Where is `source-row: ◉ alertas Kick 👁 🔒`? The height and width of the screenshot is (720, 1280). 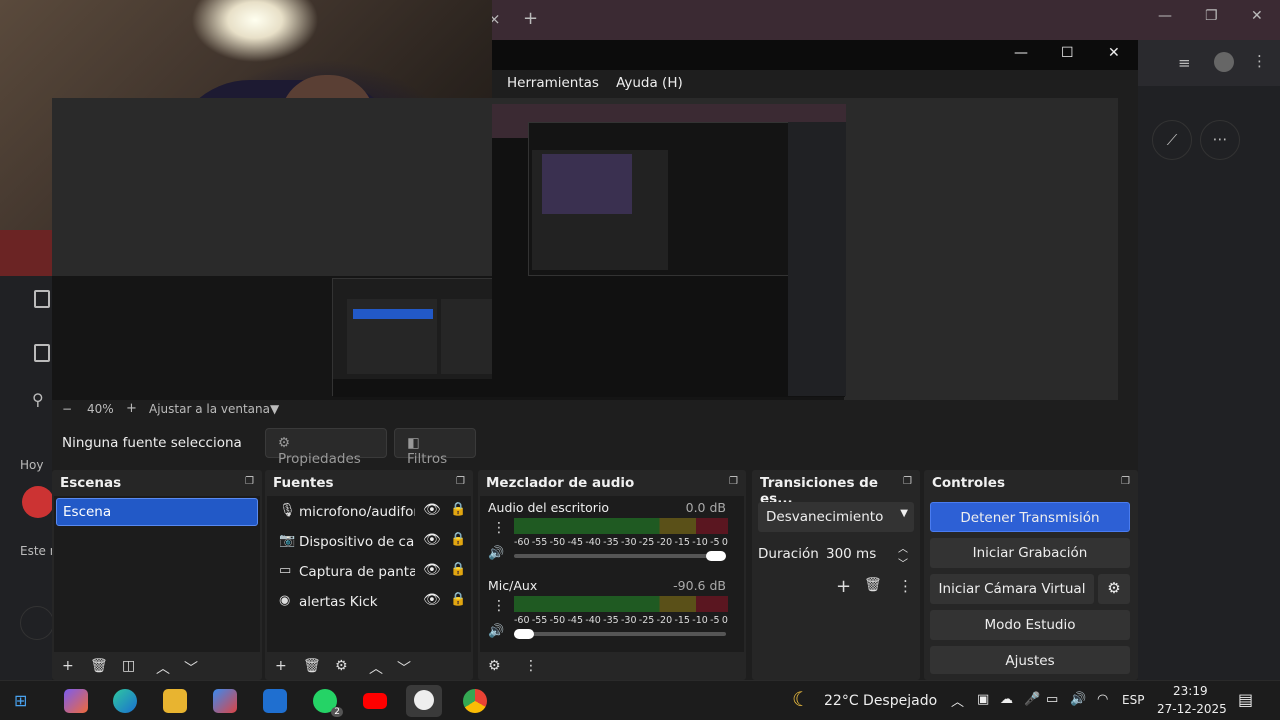
source-row: ◉ alertas Kick 👁 🔒 is located at coordinates (373, 602).